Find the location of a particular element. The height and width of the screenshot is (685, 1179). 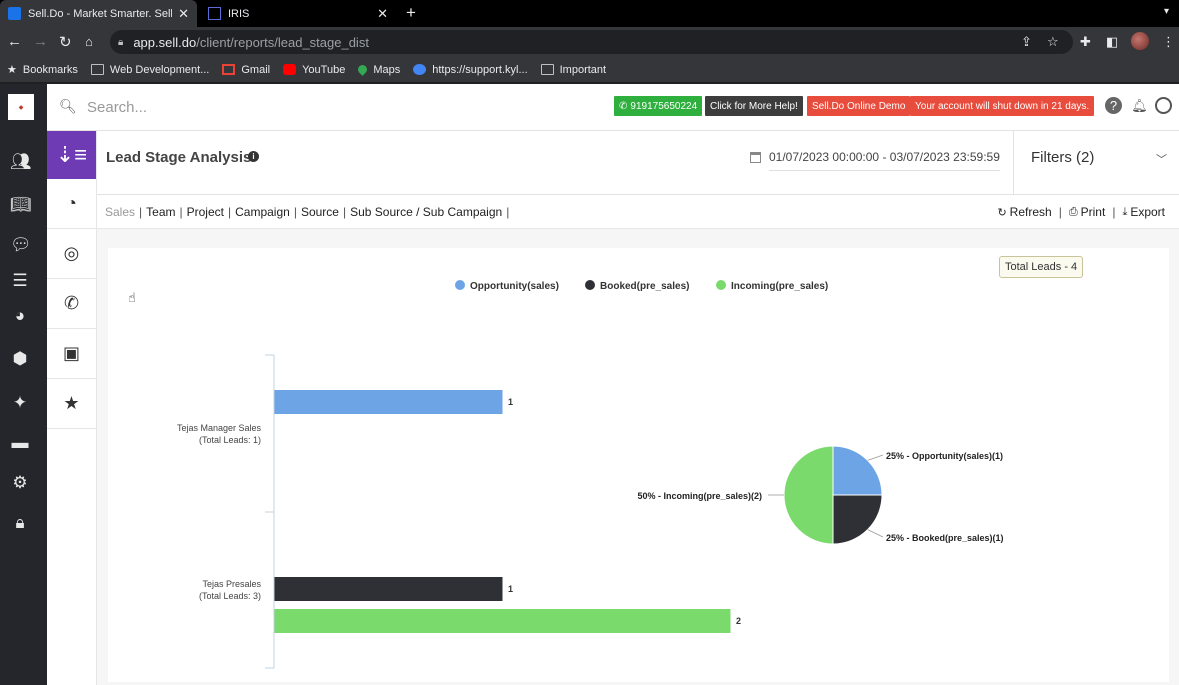

report-actions: ↻ Refresh | ⎙ Print | ⤓ Export is located at coordinates (1081, 212).